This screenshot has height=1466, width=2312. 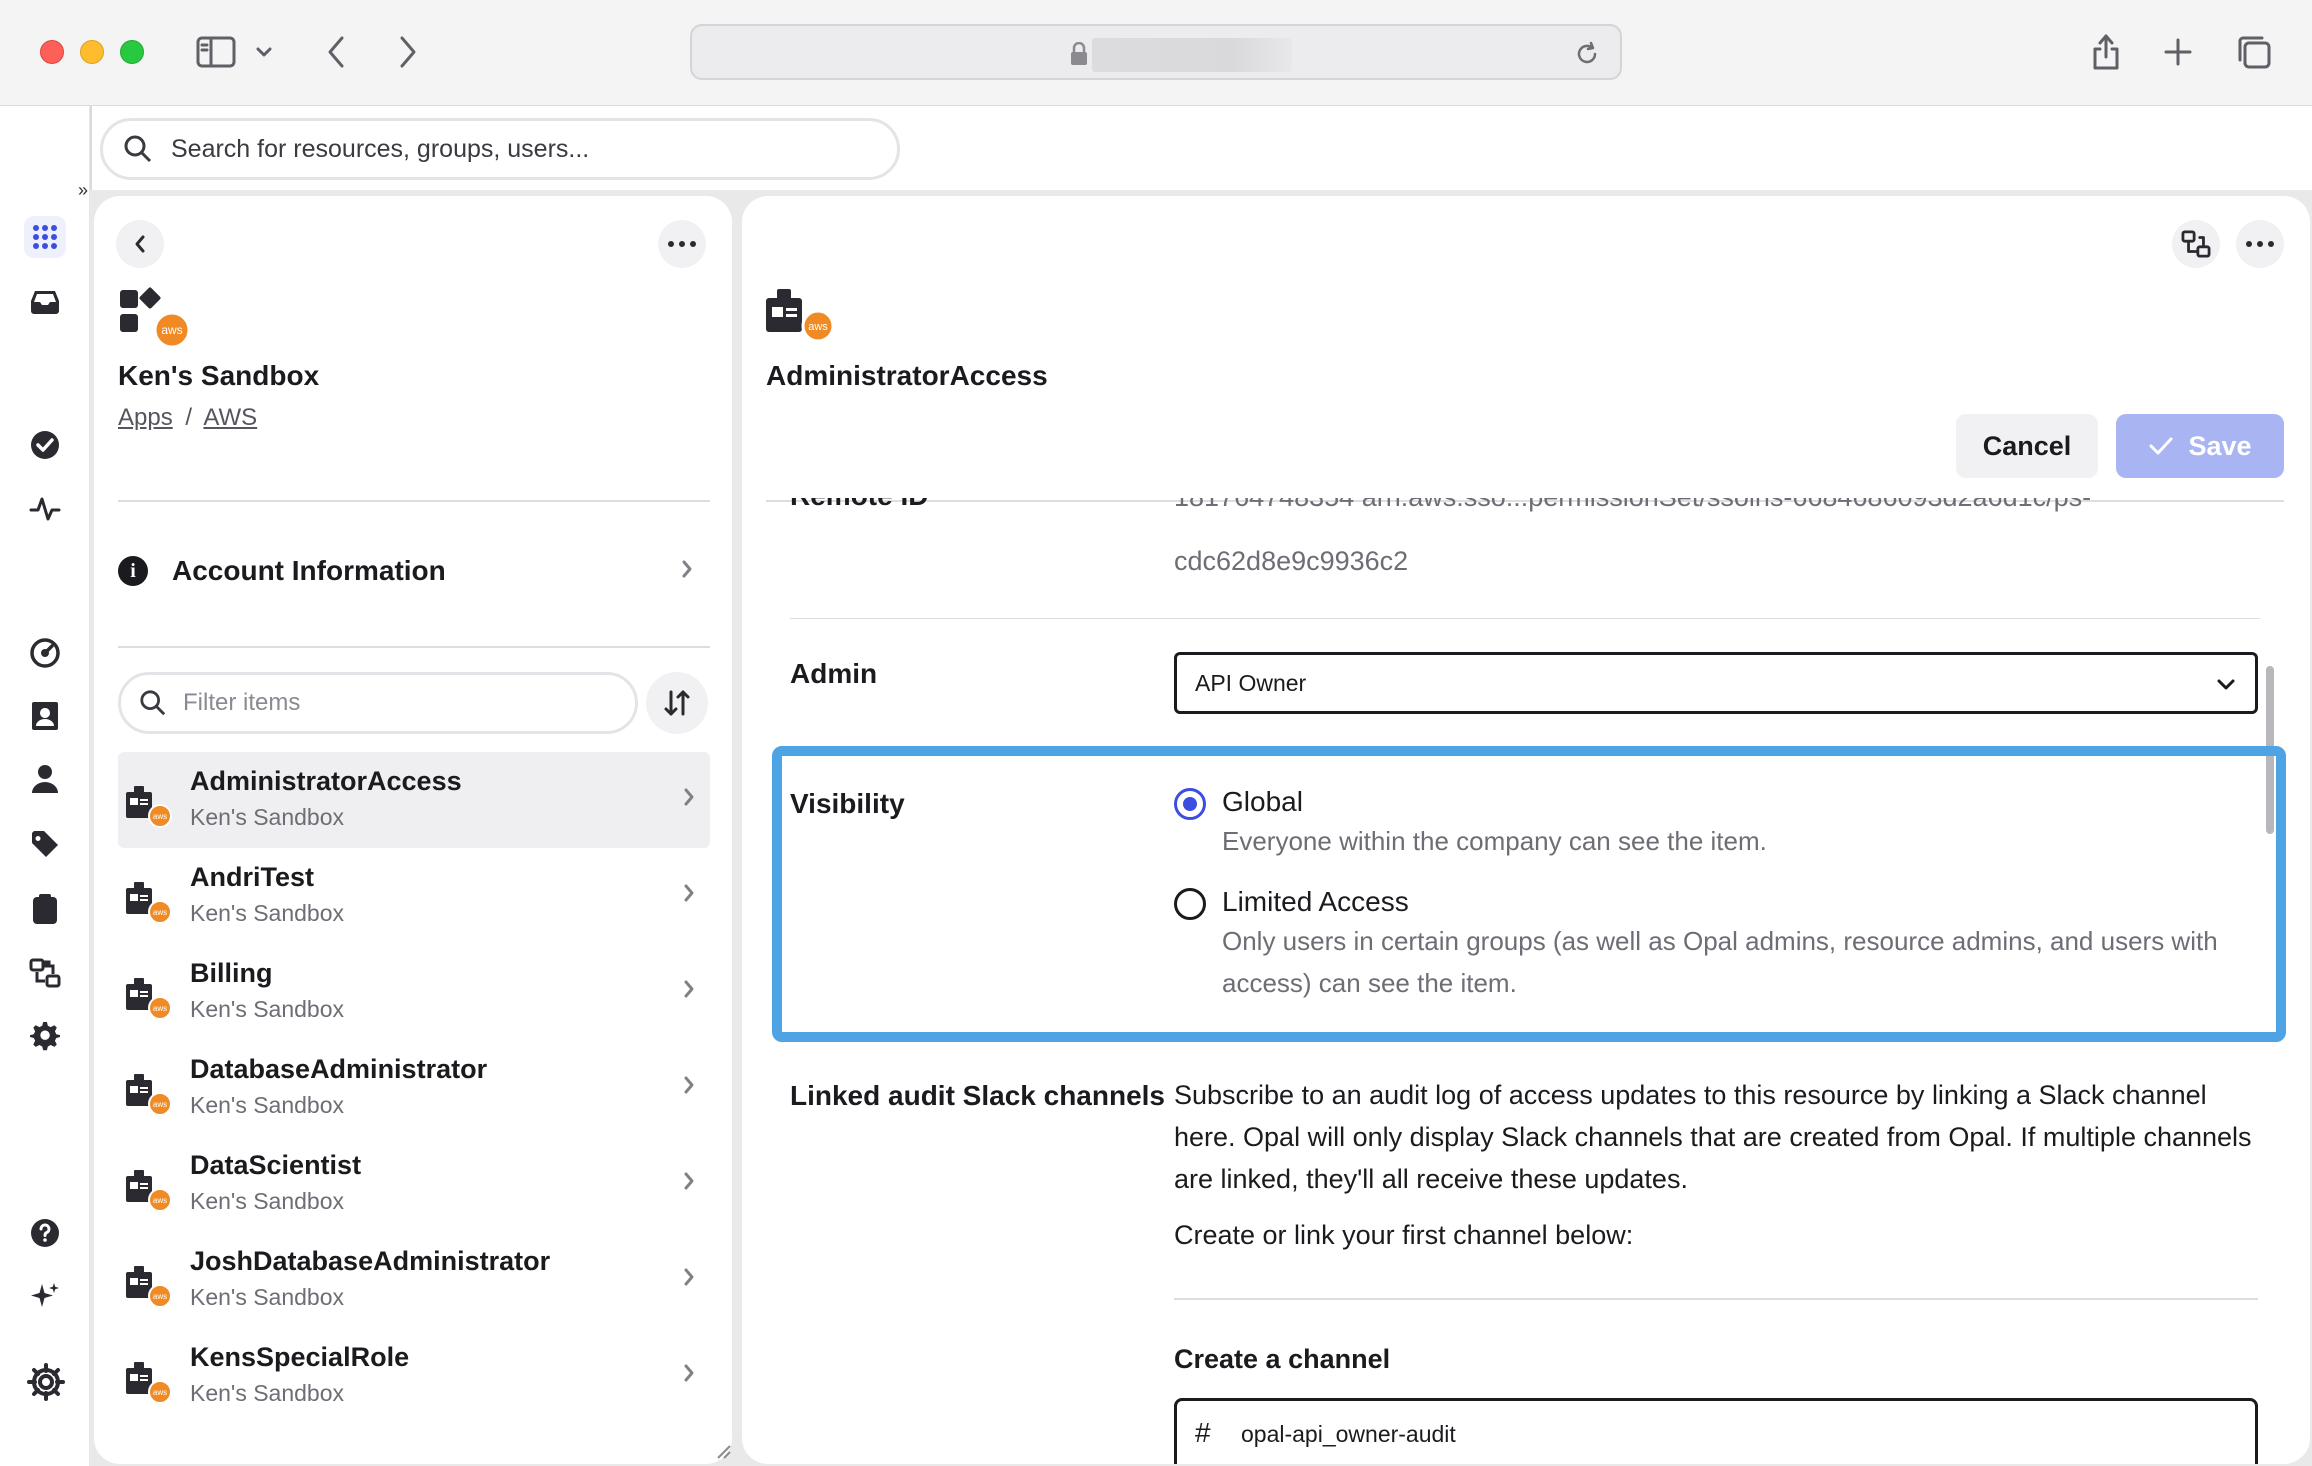 What do you see at coordinates (1282, 1359) in the screenshot?
I see `create-channel-heading: Create a channel` at bounding box center [1282, 1359].